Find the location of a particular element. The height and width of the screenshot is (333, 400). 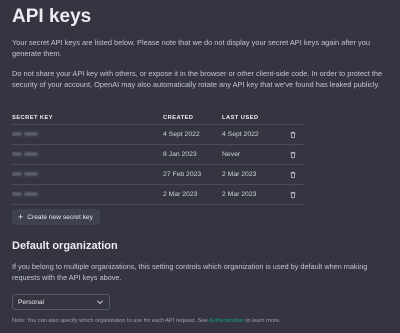

chevron-down-icon is located at coordinates (100, 302).